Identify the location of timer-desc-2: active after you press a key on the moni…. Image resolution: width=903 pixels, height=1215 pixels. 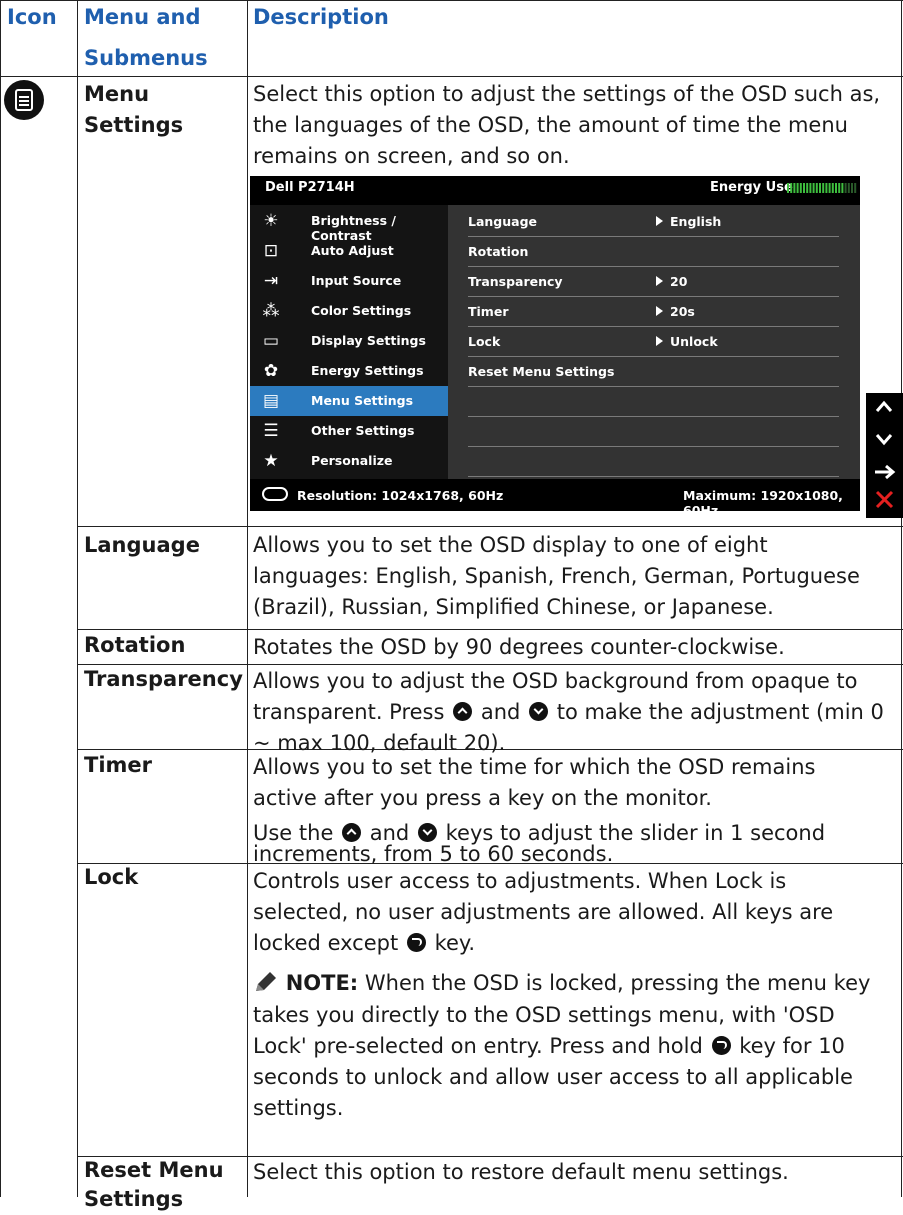
(482, 798).